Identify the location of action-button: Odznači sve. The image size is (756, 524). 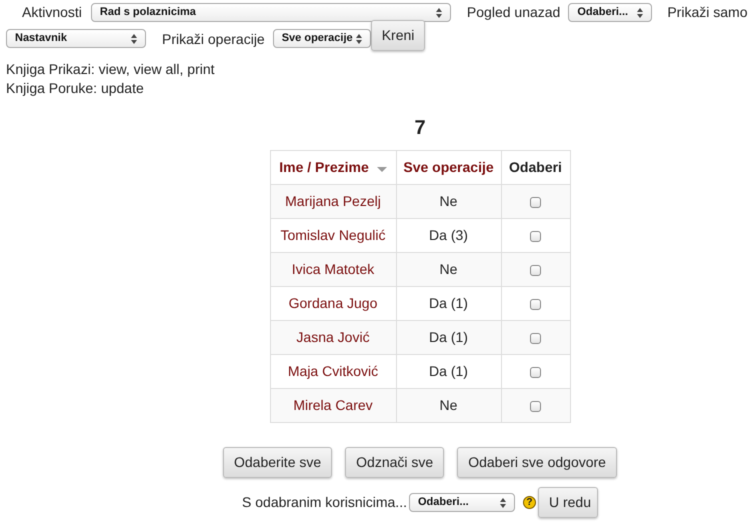
(394, 462).